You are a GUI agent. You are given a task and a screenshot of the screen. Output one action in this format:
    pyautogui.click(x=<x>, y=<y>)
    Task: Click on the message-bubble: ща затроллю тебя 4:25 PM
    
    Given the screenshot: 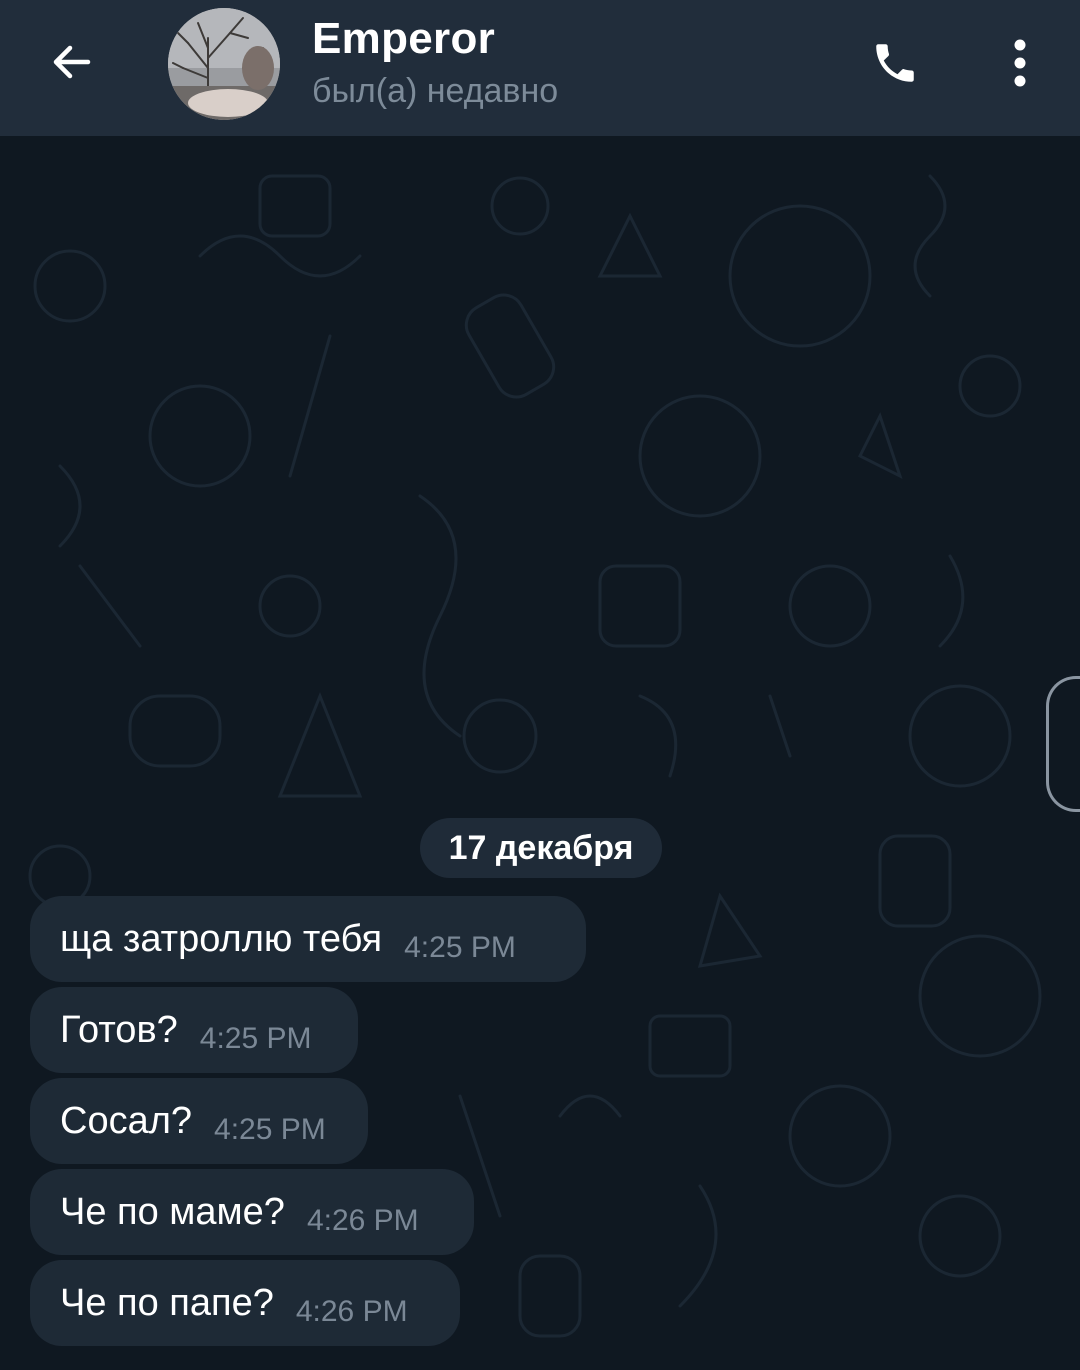 What is the action you would take?
    pyautogui.click(x=308, y=939)
    